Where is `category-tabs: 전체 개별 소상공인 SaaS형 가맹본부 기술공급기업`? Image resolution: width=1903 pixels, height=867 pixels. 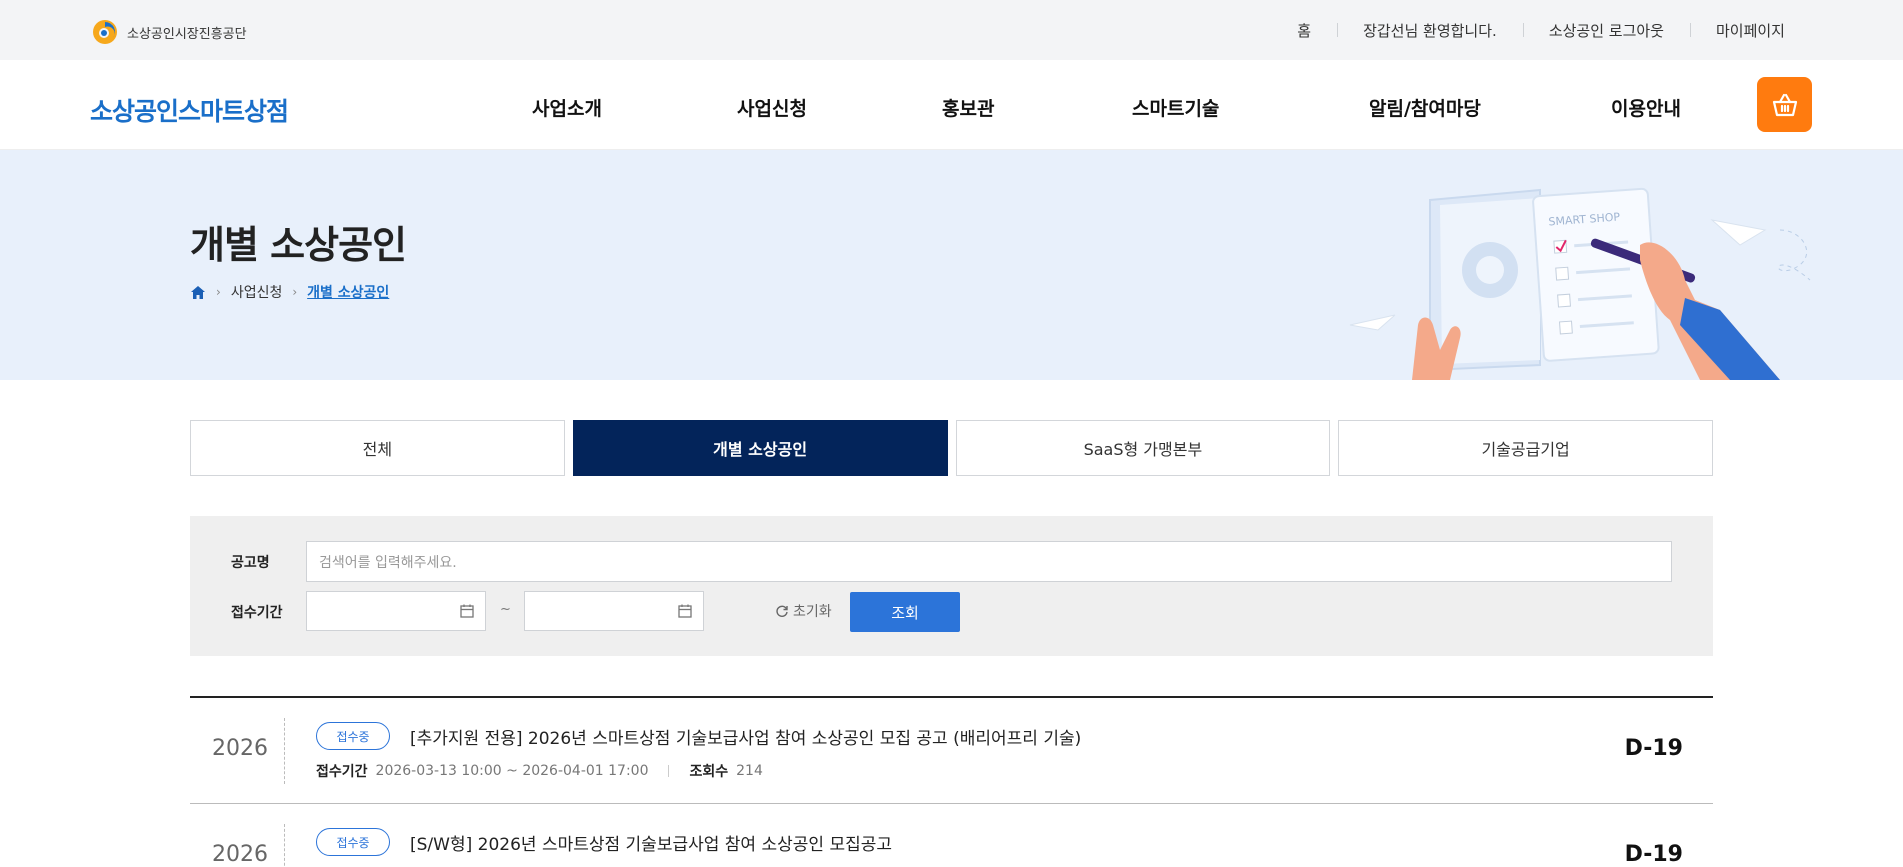
category-tabs: 전체 개별 소상공인 SaaS형 가맹본부 기술공급기업 is located at coordinates (951, 448).